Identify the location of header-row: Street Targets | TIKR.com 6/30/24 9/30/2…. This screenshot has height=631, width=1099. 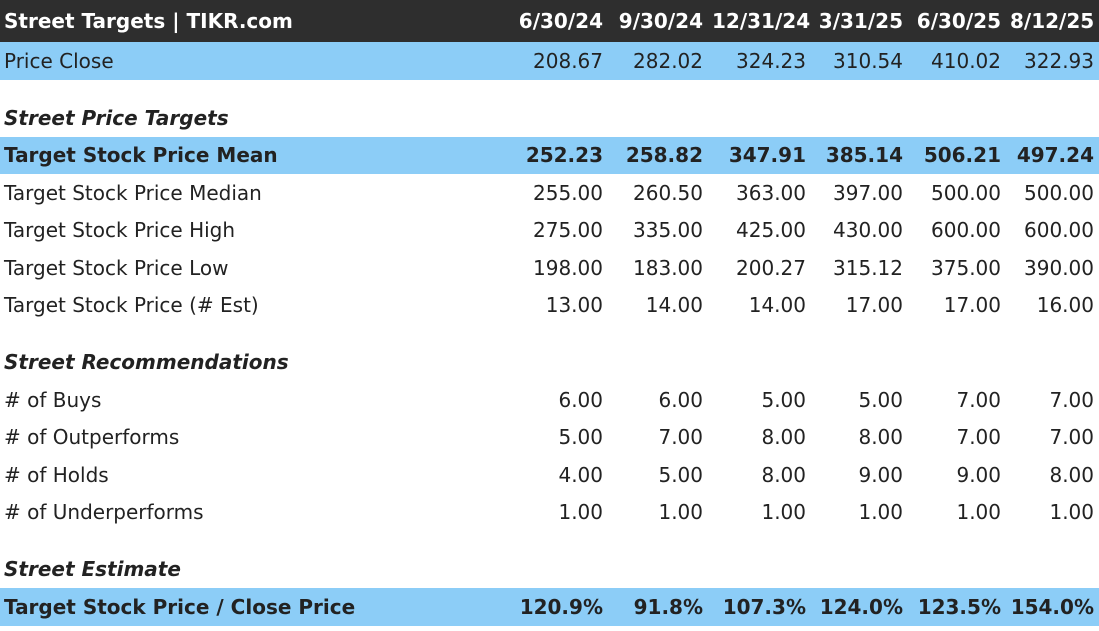
(549, 21).